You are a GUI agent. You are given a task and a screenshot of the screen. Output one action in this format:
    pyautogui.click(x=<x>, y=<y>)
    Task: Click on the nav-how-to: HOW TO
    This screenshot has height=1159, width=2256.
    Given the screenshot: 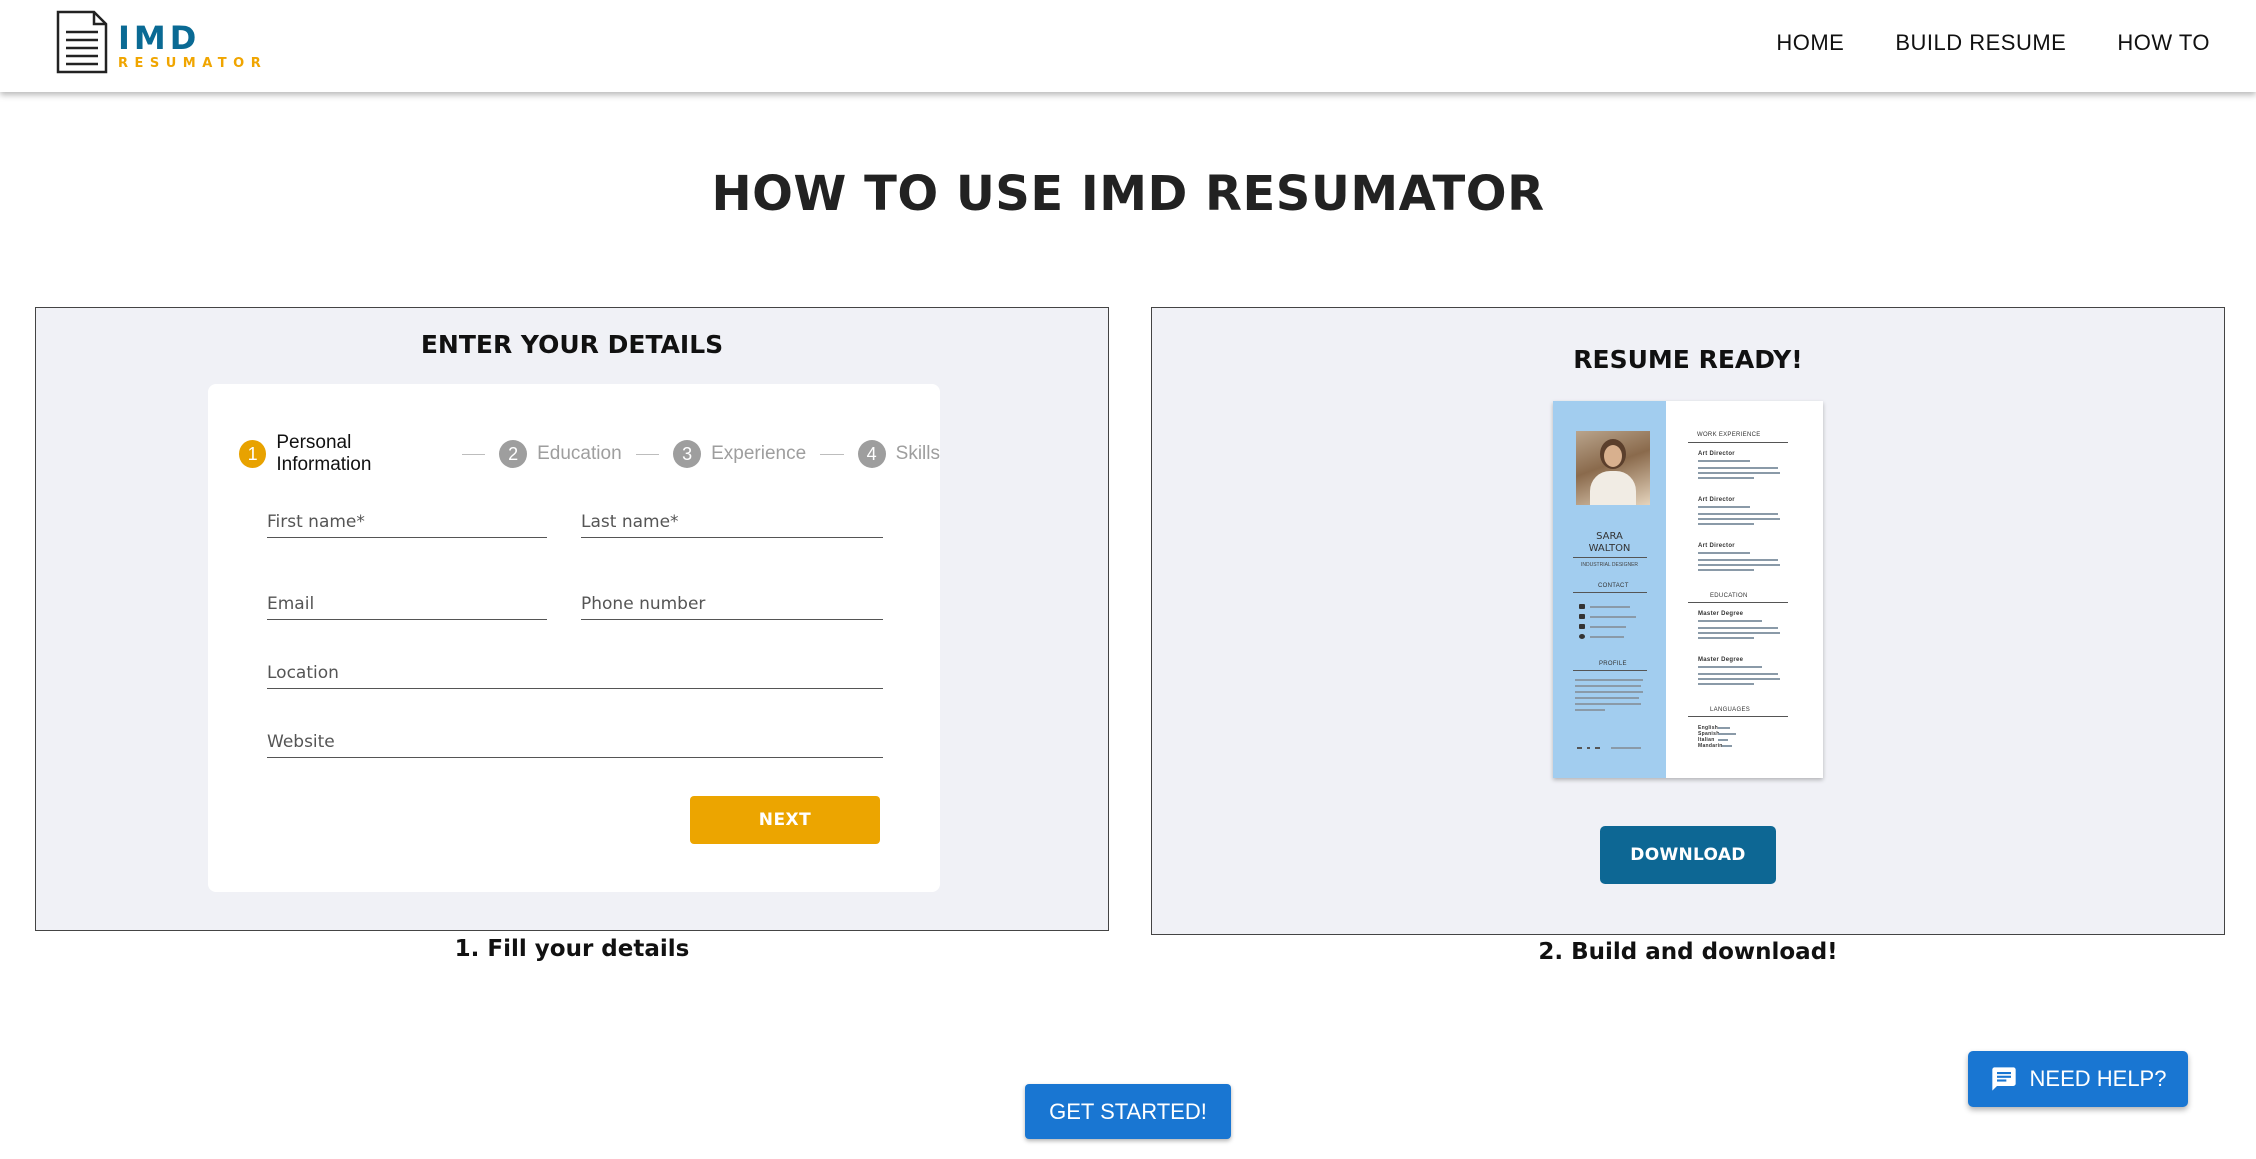 What is the action you would take?
    pyautogui.click(x=2163, y=43)
    